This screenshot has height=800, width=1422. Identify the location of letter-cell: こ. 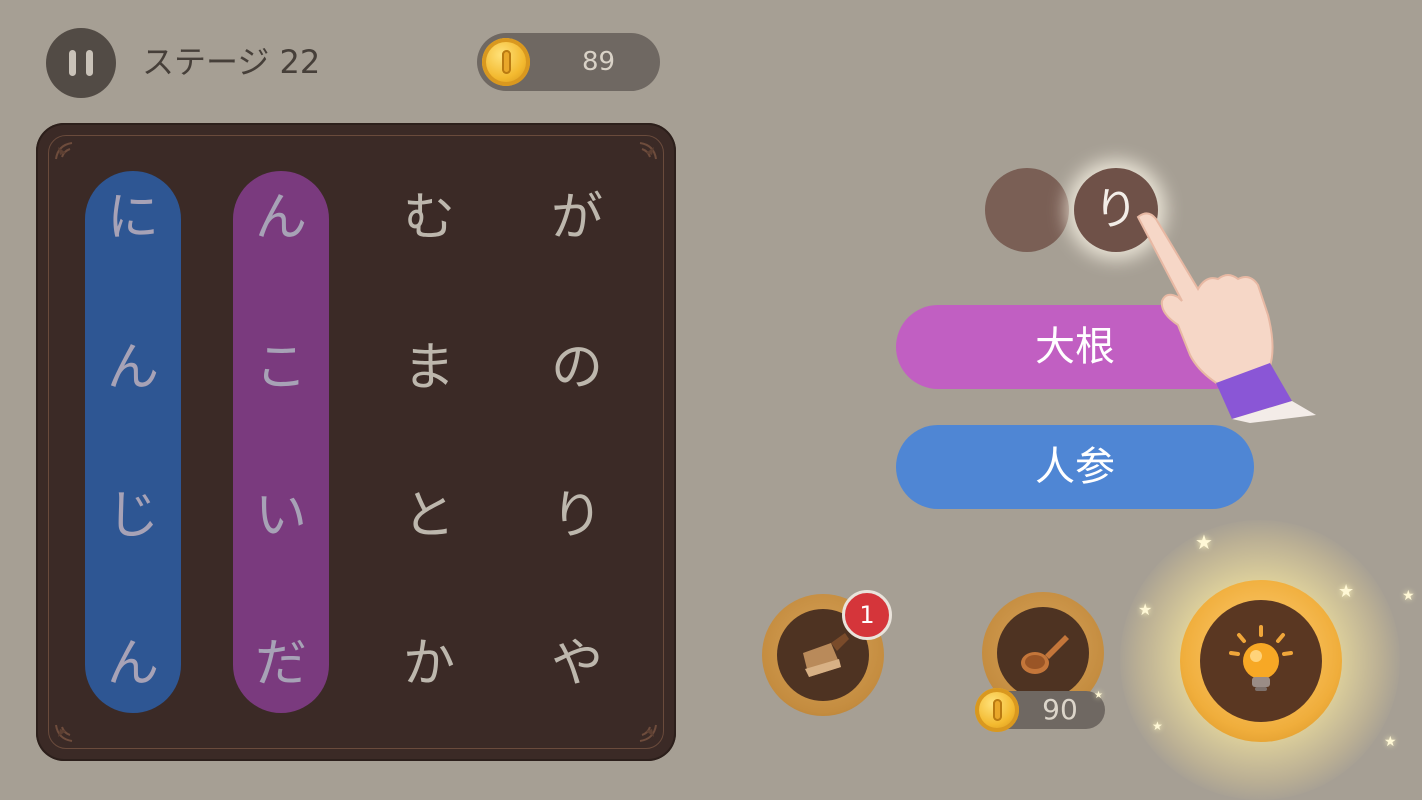
(281, 368).